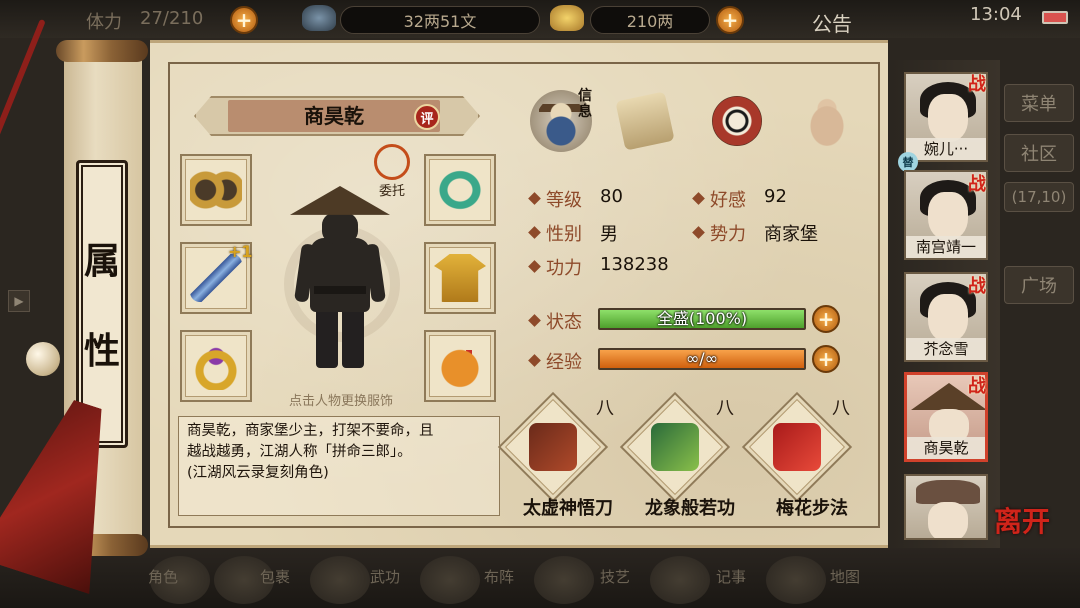 The height and width of the screenshot is (608, 1080). Describe the element at coordinates (946, 247) in the screenshot. I see `party-member-2-name: 南宫靖一` at that location.